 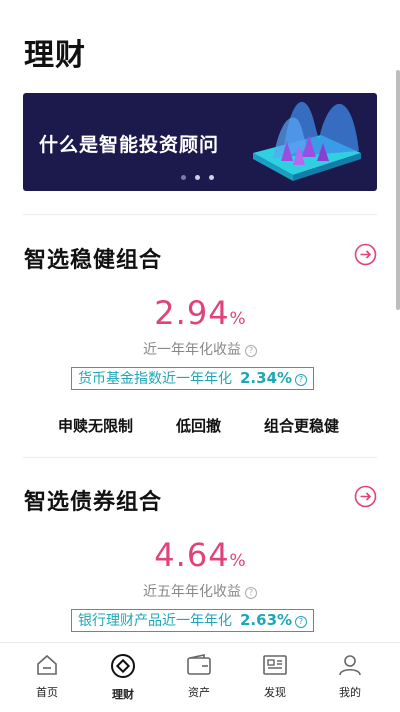 I want to click on benchmark-label: 银行理财产品近一年年化, so click(x=155, y=621).